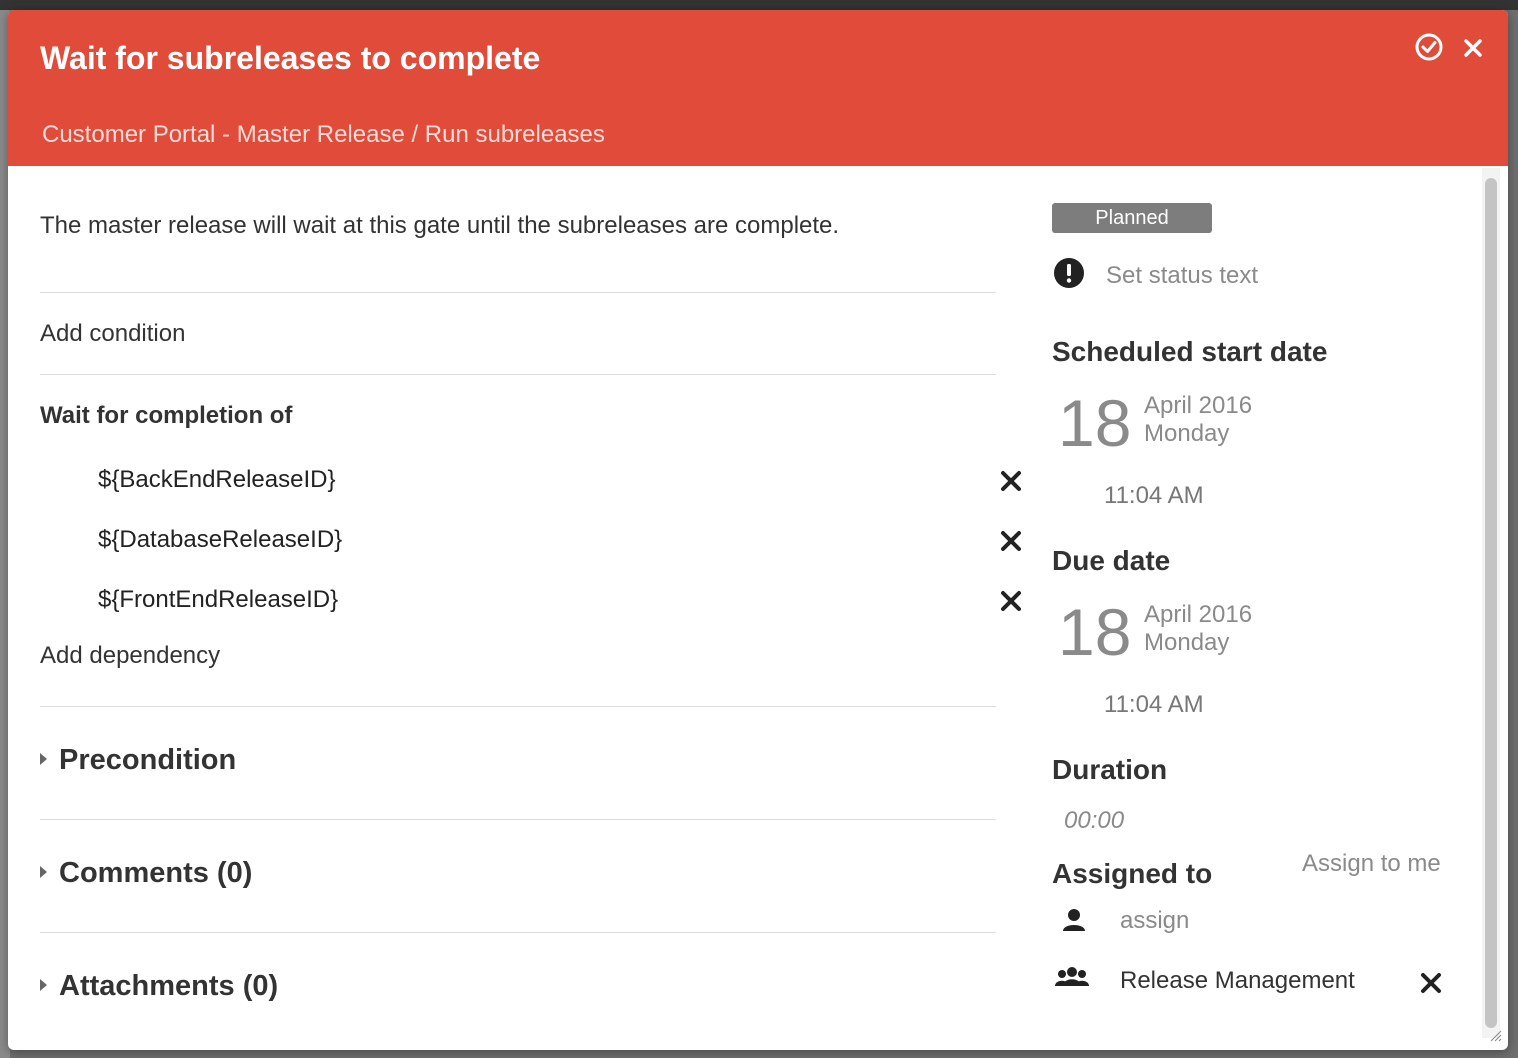 The image size is (1518, 1058). What do you see at coordinates (1154, 705) in the screenshot?
I see `due-time: 11:04 AM` at bounding box center [1154, 705].